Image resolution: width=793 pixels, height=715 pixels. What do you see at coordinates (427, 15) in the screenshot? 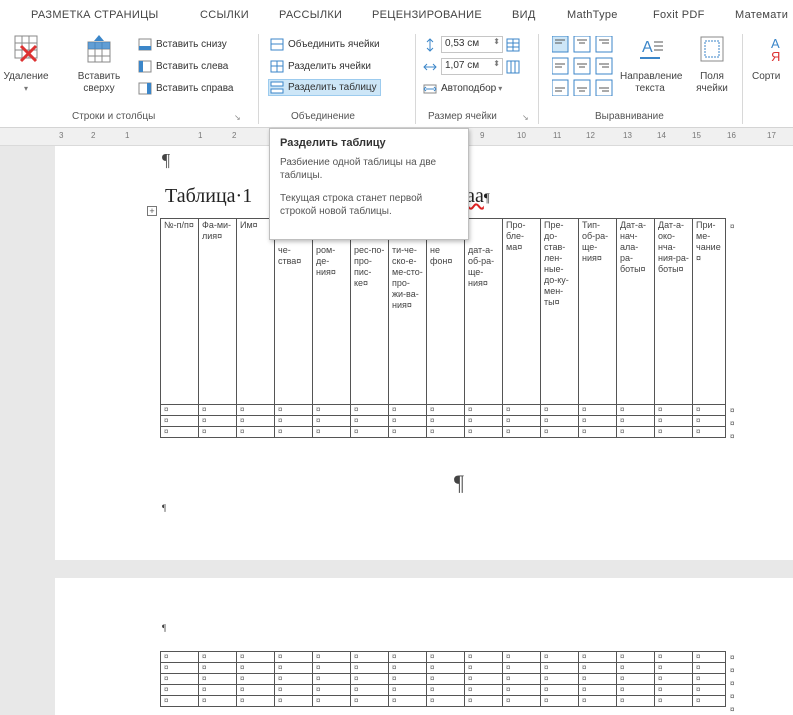
I see `tab-review: РЕЦЕНЗИРОВАНИЕ` at bounding box center [427, 15].